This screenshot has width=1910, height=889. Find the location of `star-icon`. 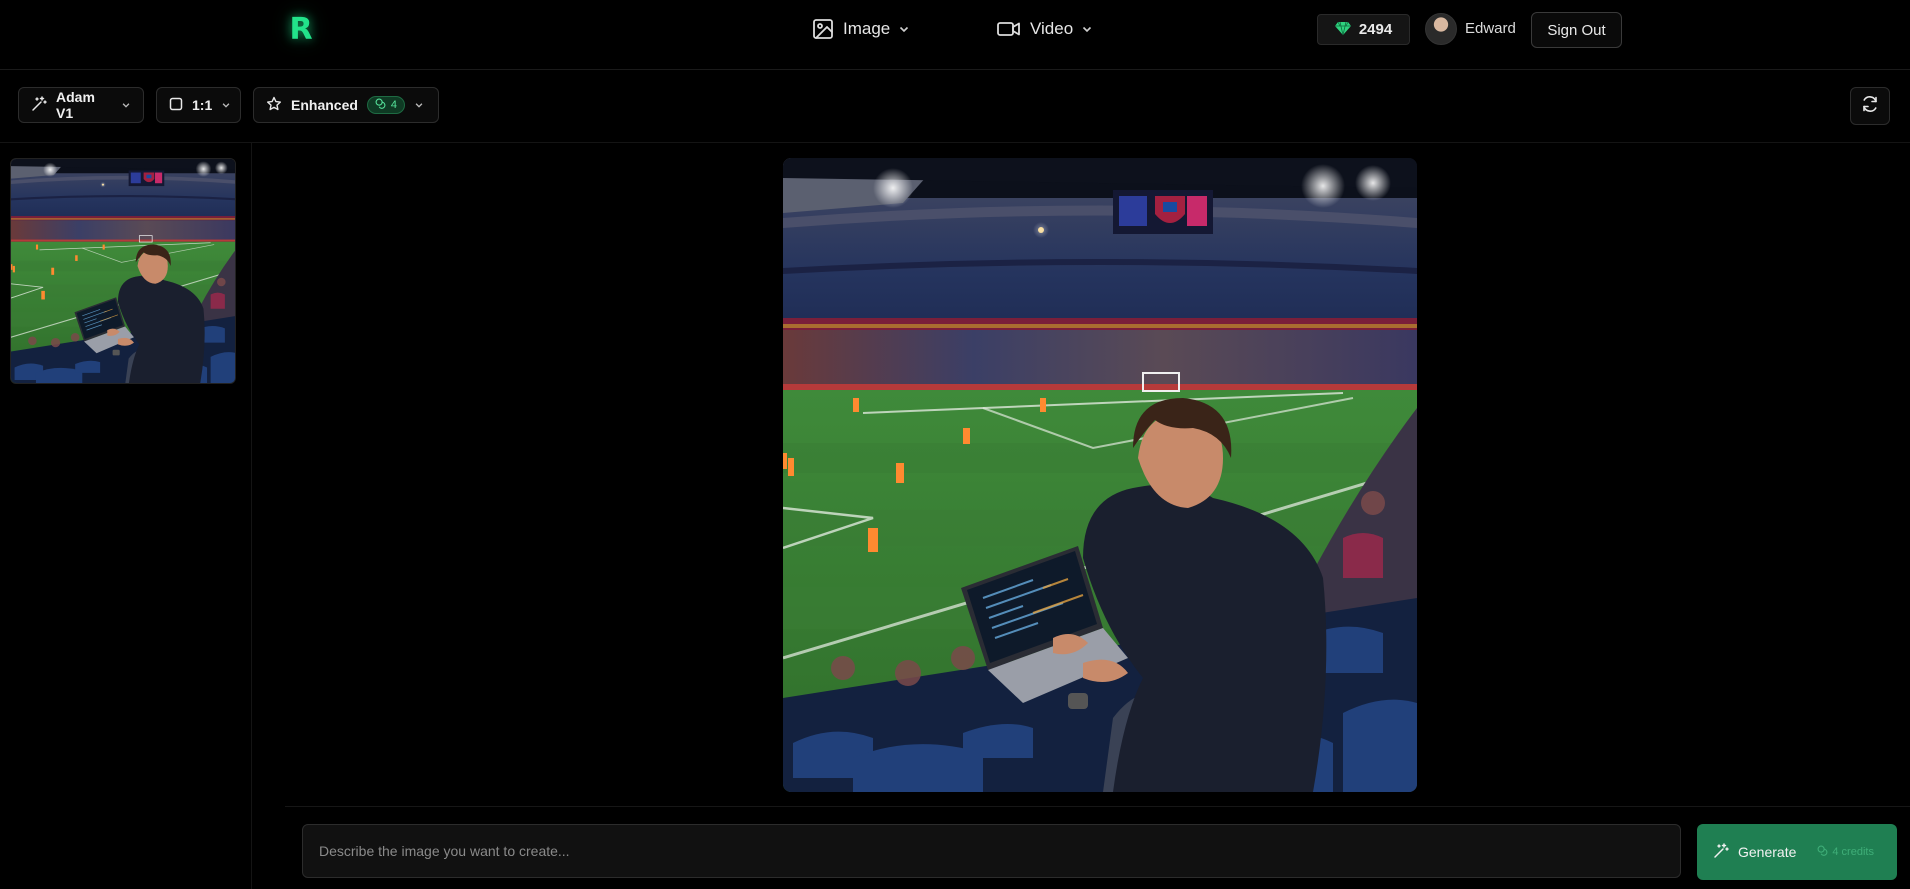

star-icon is located at coordinates (274, 105).